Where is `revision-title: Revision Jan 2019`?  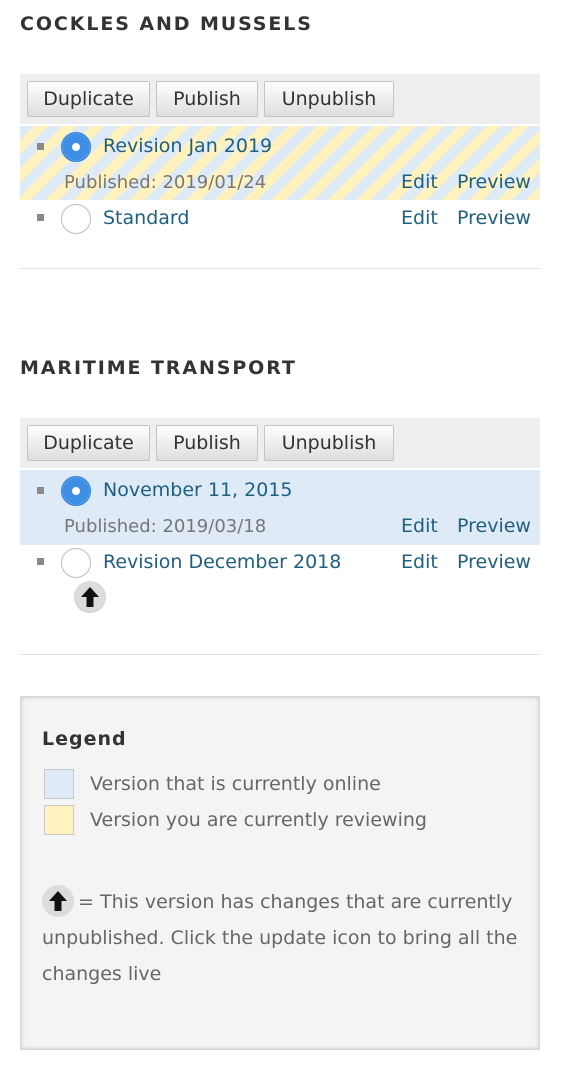
revision-title: Revision Jan 2019 is located at coordinates (187, 146).